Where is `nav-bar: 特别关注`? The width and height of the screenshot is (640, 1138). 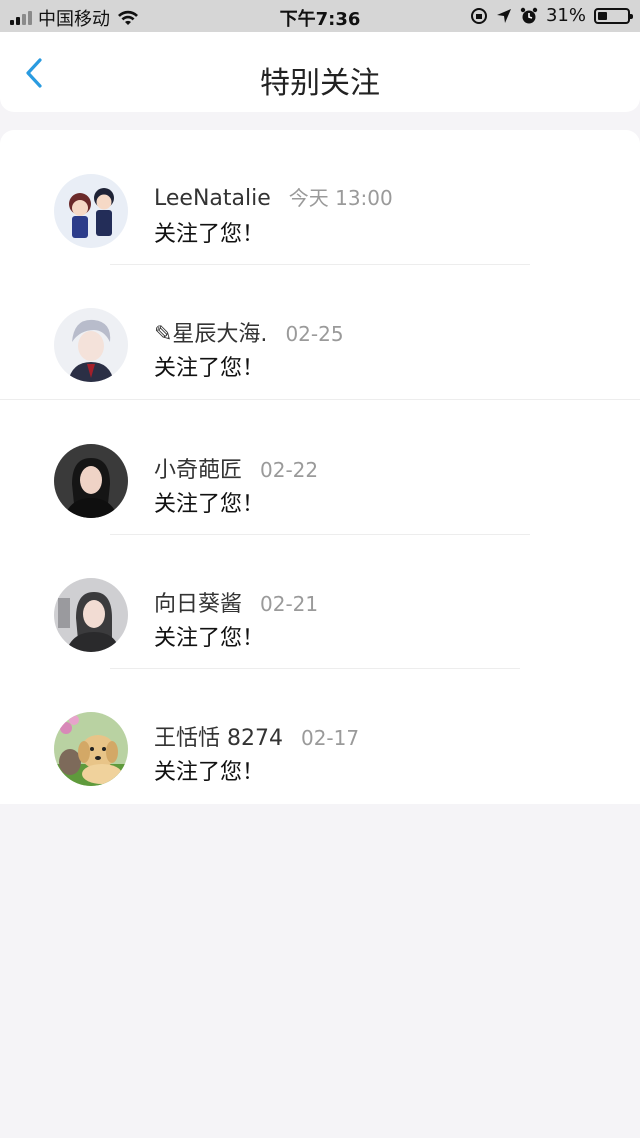
nav-bar: 特别关注 is located at coordinates (320, 72).